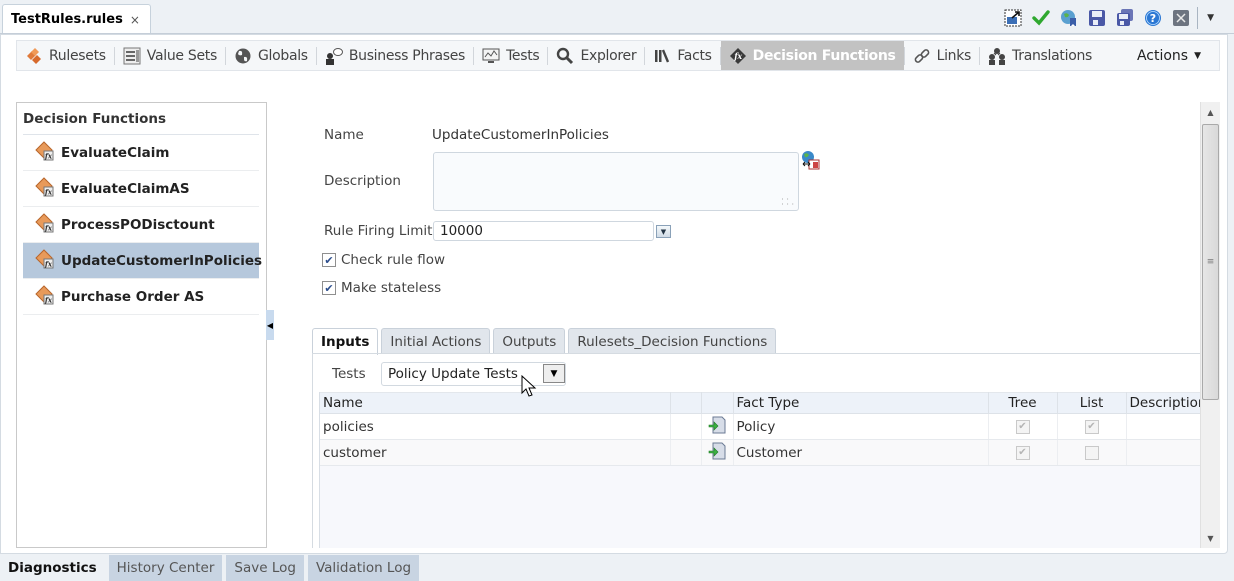  I want to click on nav-label: Facts, so click(694, 55).